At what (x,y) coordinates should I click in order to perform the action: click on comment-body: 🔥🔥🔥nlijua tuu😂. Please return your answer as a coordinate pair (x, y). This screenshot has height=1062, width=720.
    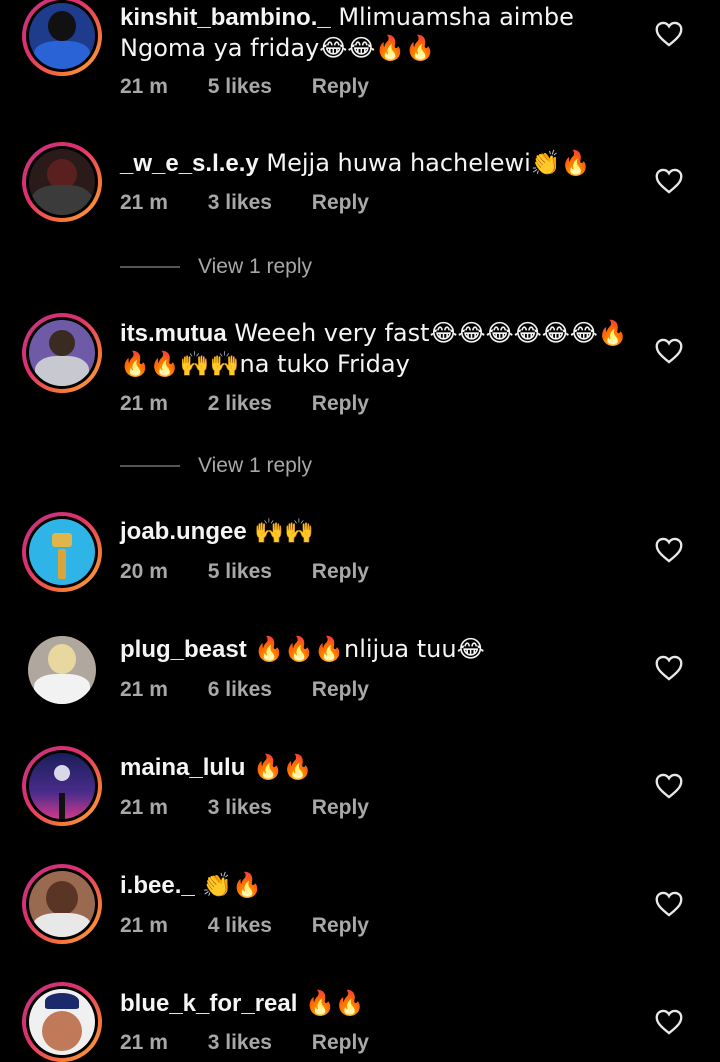
    Looking at the image, I should click on (365, 649).